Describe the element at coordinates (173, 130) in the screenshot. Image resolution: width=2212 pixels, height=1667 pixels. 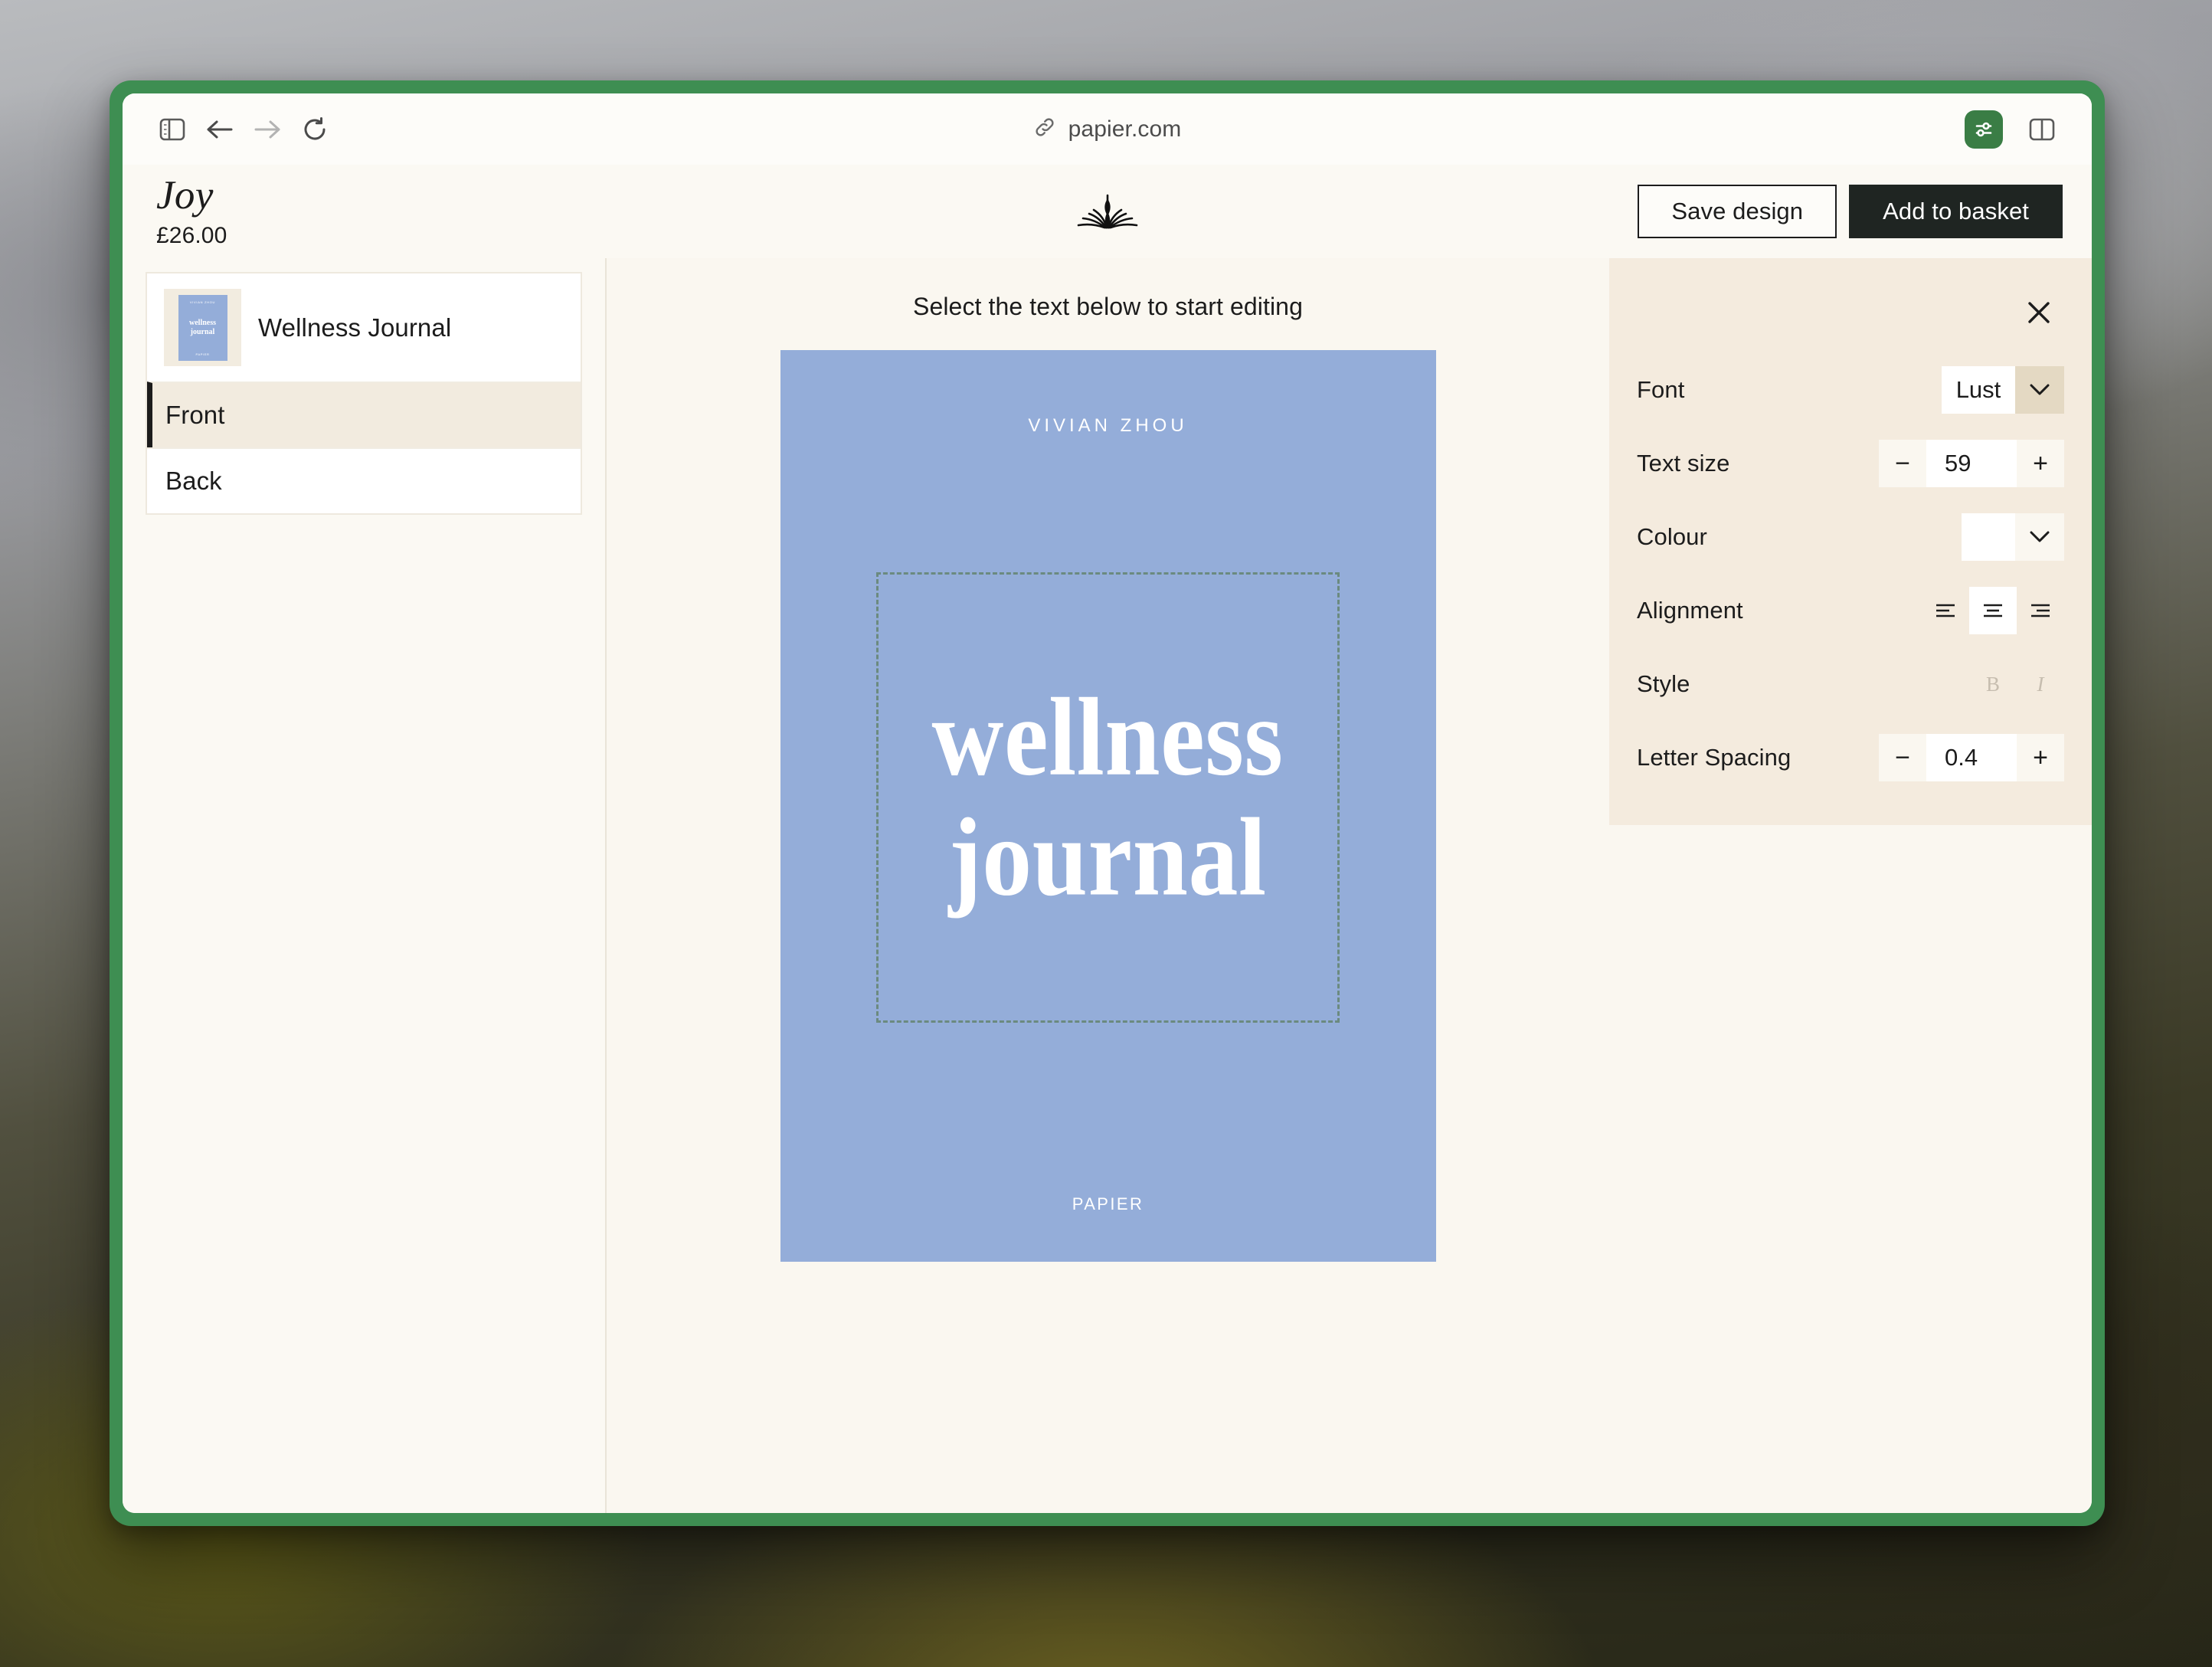
I see `sidebar-panel-icon` at that location.